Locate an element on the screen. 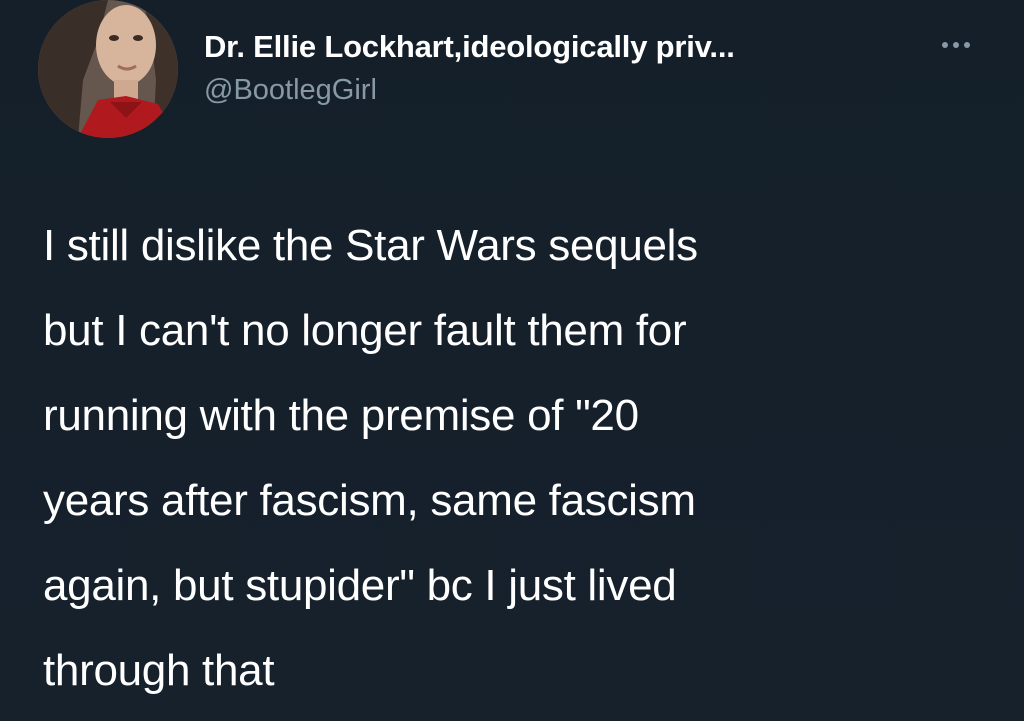 Image resolution: width=1024 pixels, height=721 pixels. tweet-text-line: through that is located at coordinates (159, 670).